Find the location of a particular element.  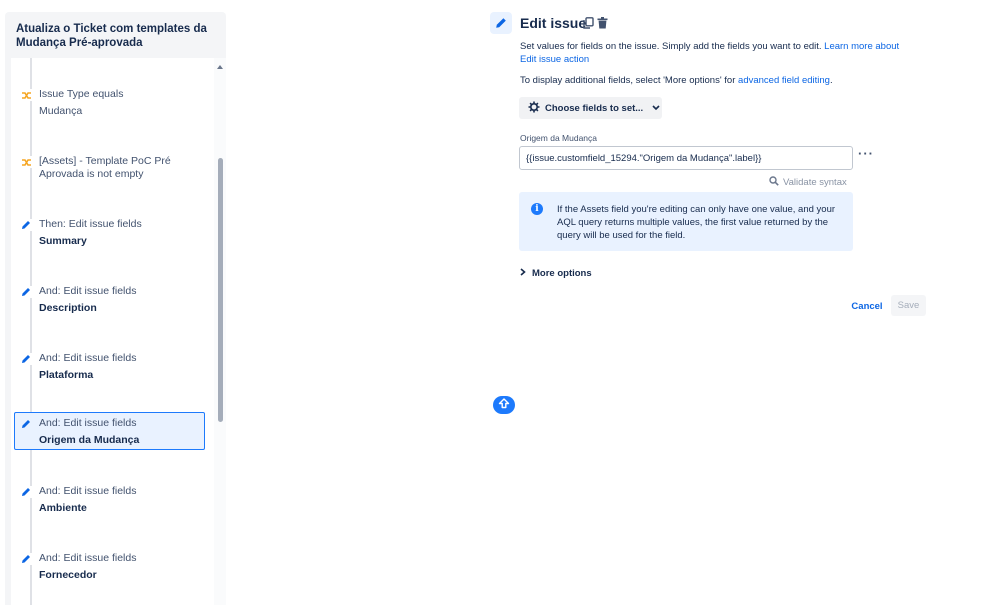

hint-period: . is located at coordinates (831, 80).